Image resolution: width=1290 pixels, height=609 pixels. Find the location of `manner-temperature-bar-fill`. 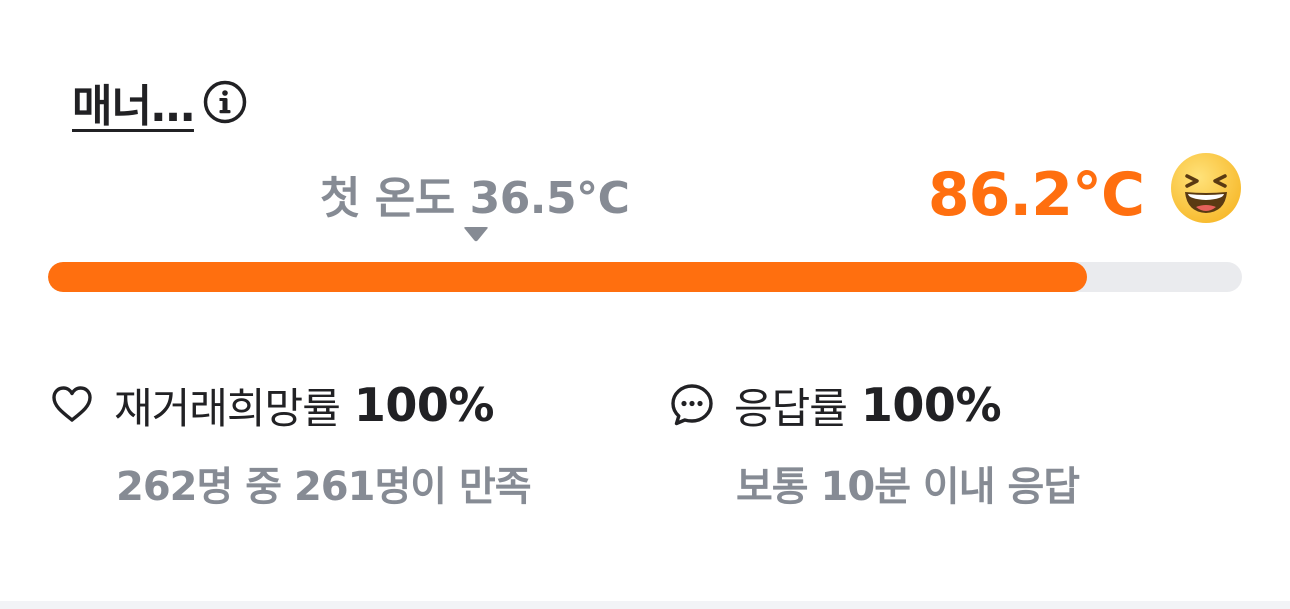

manner-temperature-bar-fill is located at coordinates (567, 277).